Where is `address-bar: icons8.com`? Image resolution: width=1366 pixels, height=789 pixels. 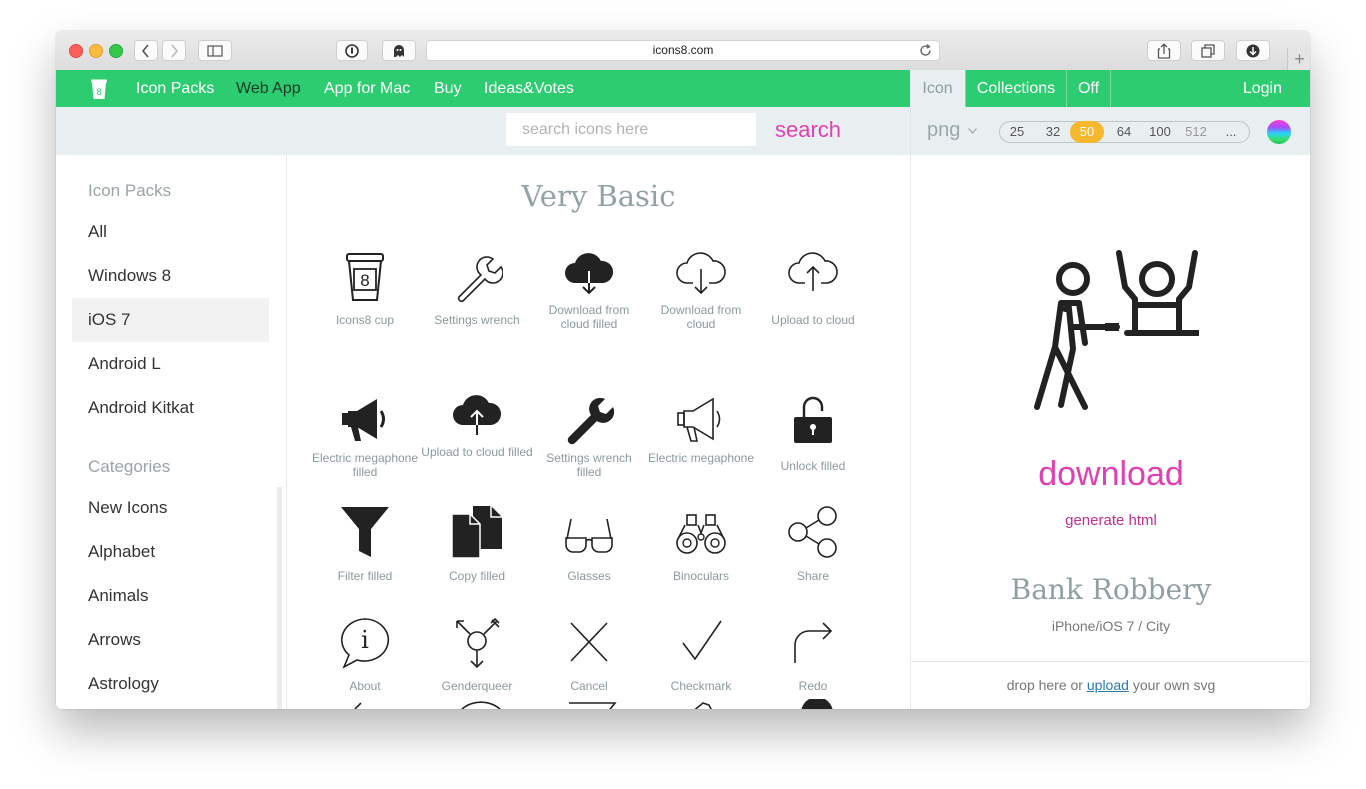
address-bar: icons8.com is located at coordinates (683, 50).